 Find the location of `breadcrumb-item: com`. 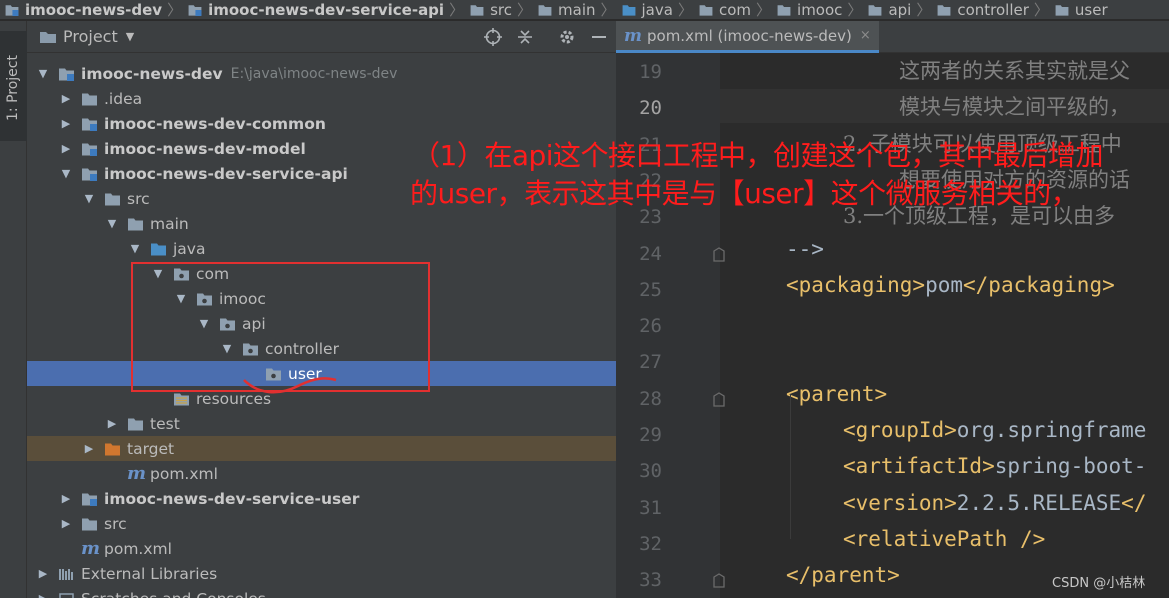

breadcrumb-item: com is located at coordinates (724, 9).